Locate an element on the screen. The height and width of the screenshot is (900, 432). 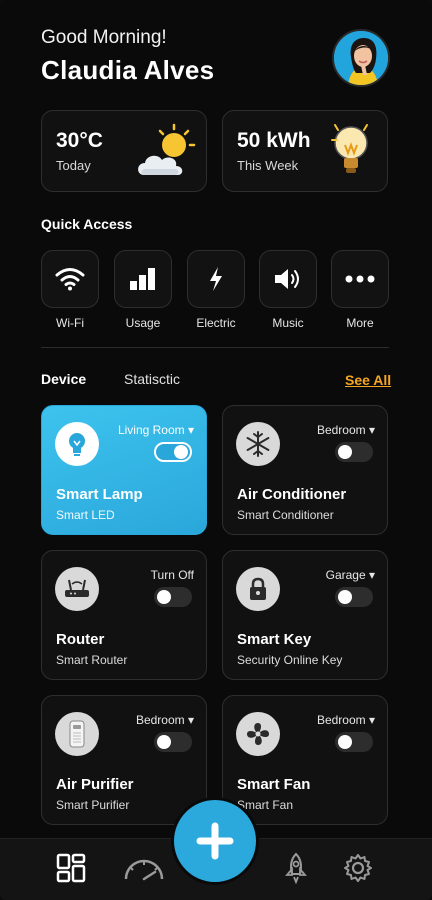
speedometer-icon is located at coordinates (144, 870).